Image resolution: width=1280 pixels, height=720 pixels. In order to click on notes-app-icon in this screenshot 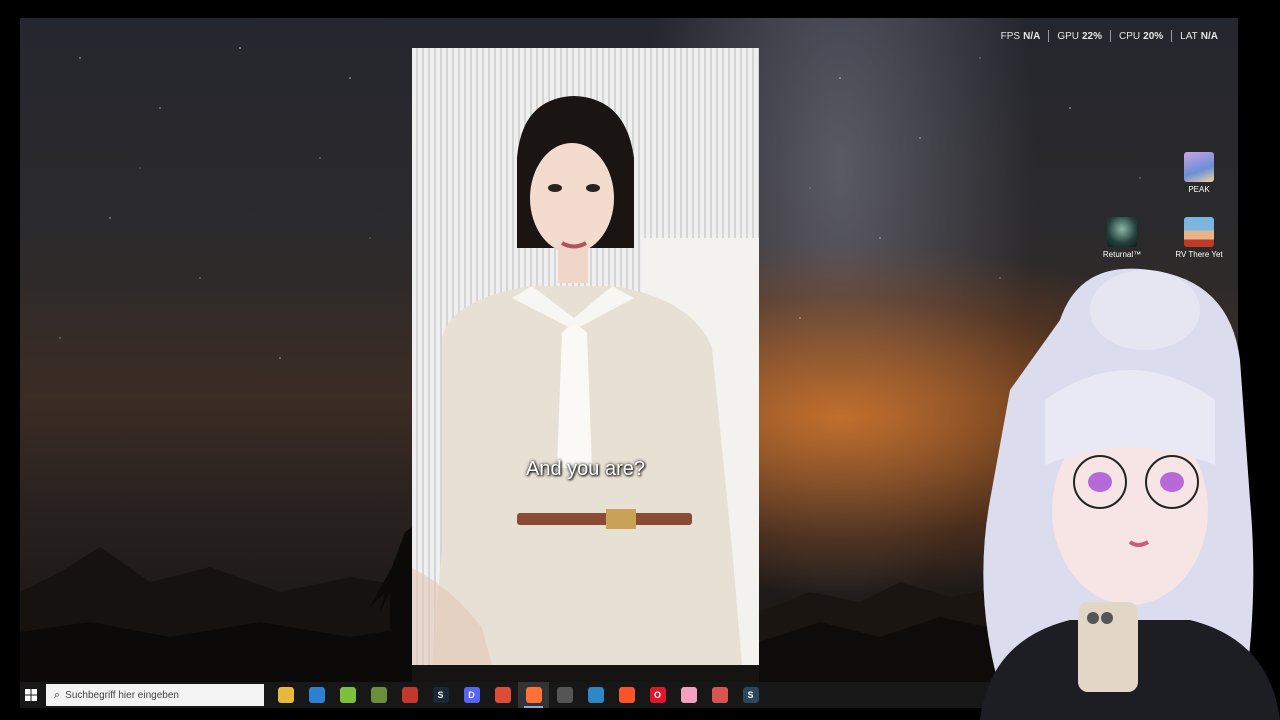, I will do `click(409, 695)`.